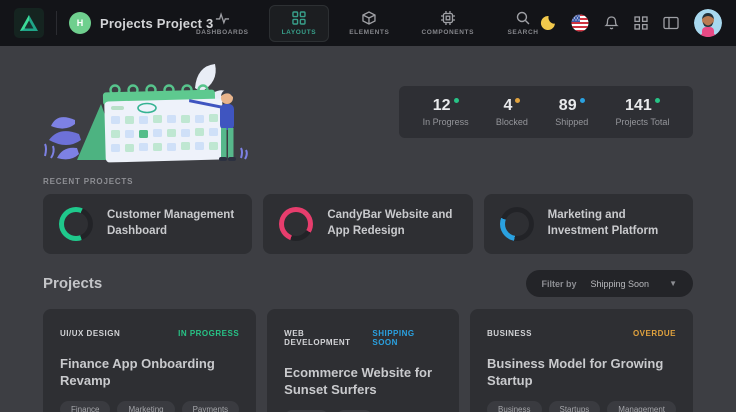 This screenshot has height=412, width=736. What do you see at coordinates (567, 105) in the screenshot?
I see `stat-value: 89` at bounding box center [567, 105].